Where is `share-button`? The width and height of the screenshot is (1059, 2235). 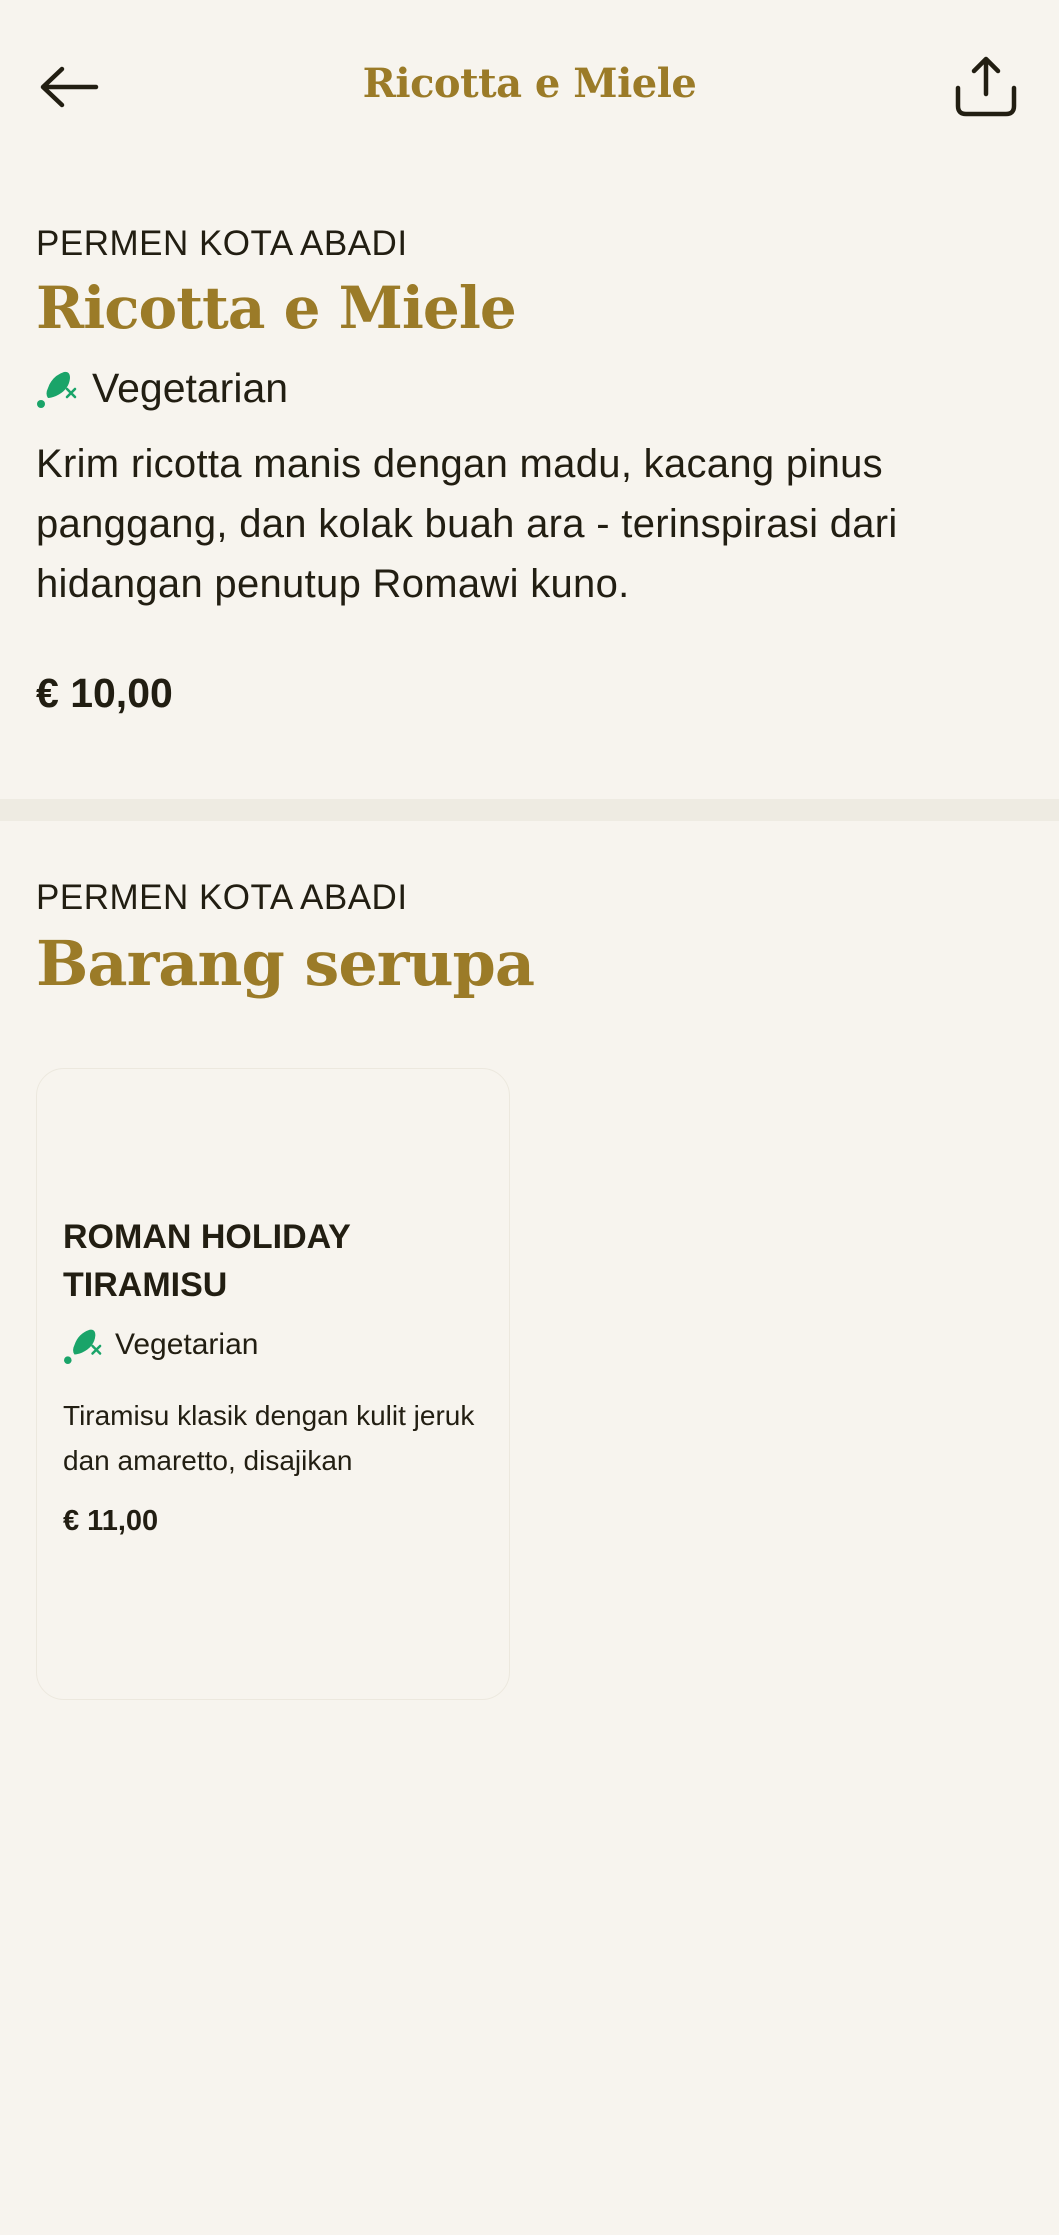
share-button is located at coordinates (986, 86).